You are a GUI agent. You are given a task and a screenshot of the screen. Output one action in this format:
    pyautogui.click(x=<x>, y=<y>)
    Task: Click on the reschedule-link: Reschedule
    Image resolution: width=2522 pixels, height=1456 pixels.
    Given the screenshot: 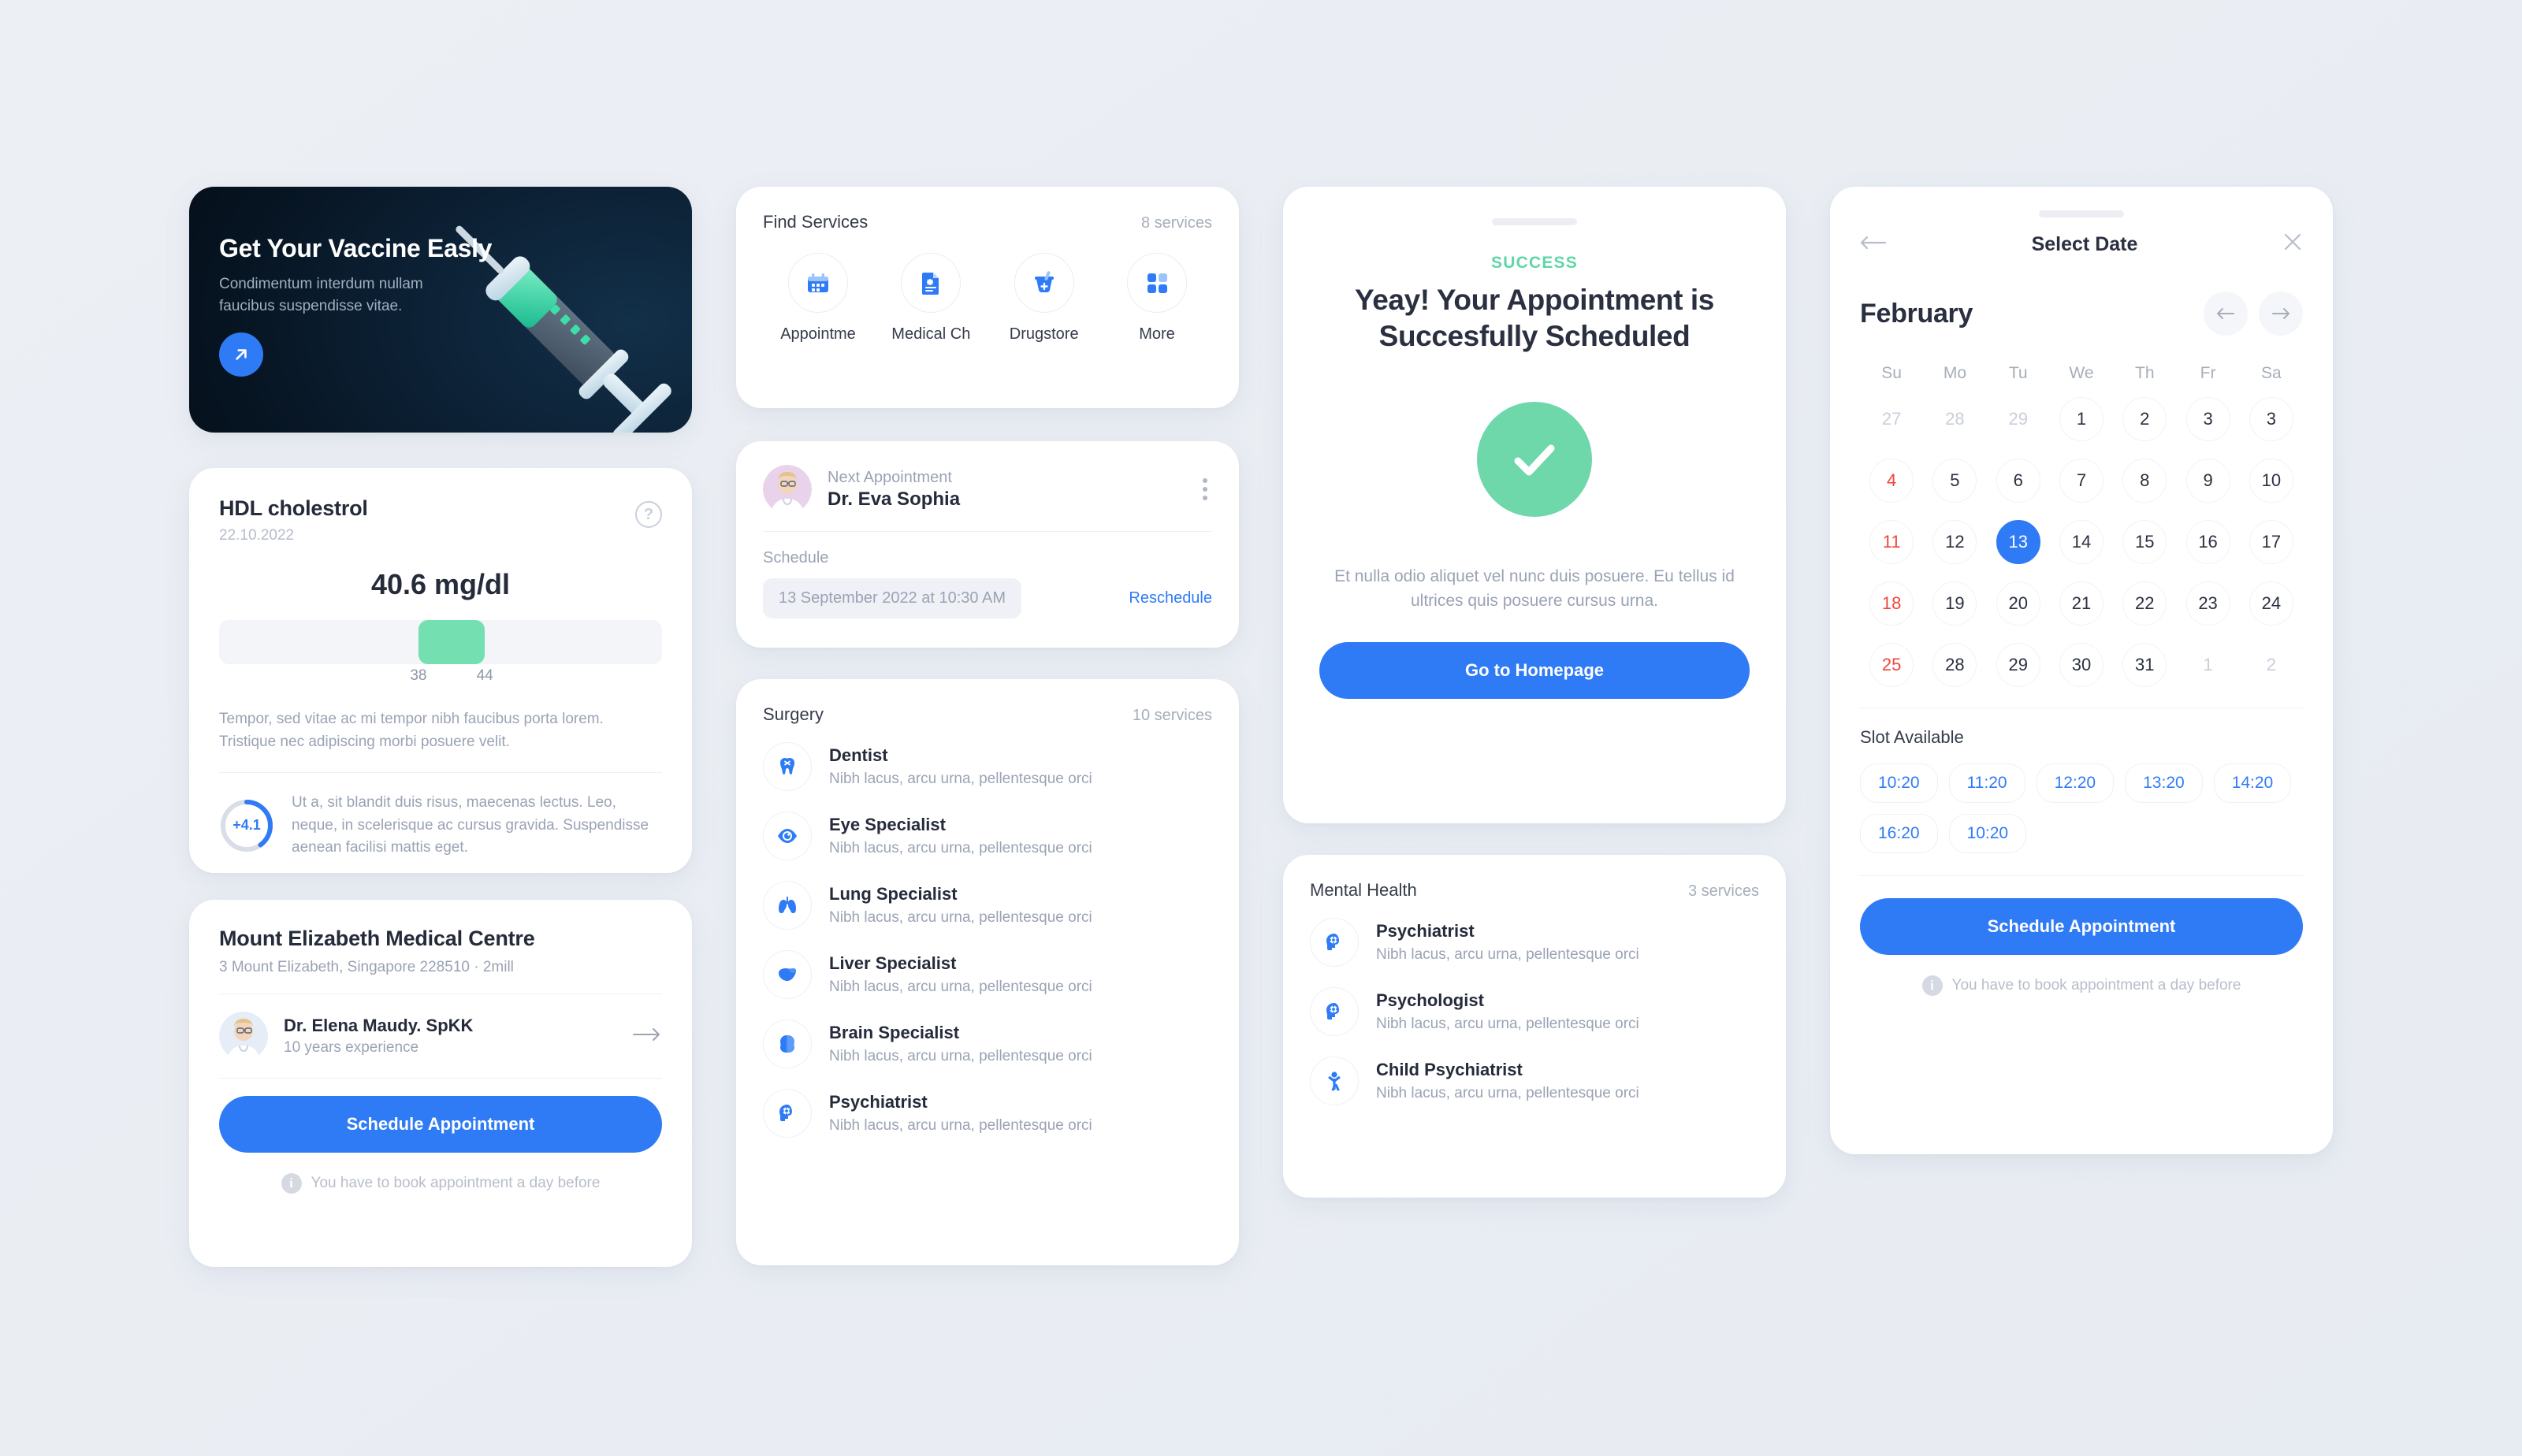 What is the action you would take?
    pyautogui.click(x=1170, y=598)
    